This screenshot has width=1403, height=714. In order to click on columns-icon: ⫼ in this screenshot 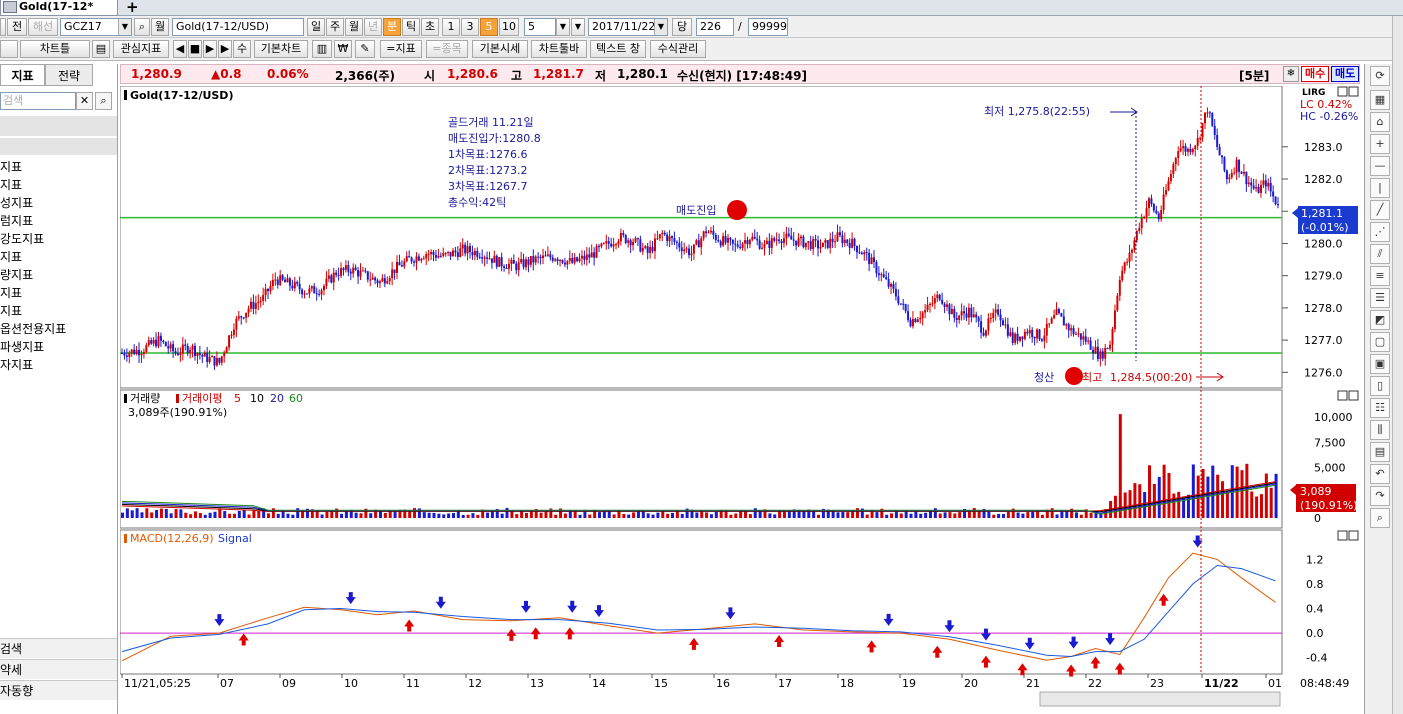, I will do `click(1380, 430)`.